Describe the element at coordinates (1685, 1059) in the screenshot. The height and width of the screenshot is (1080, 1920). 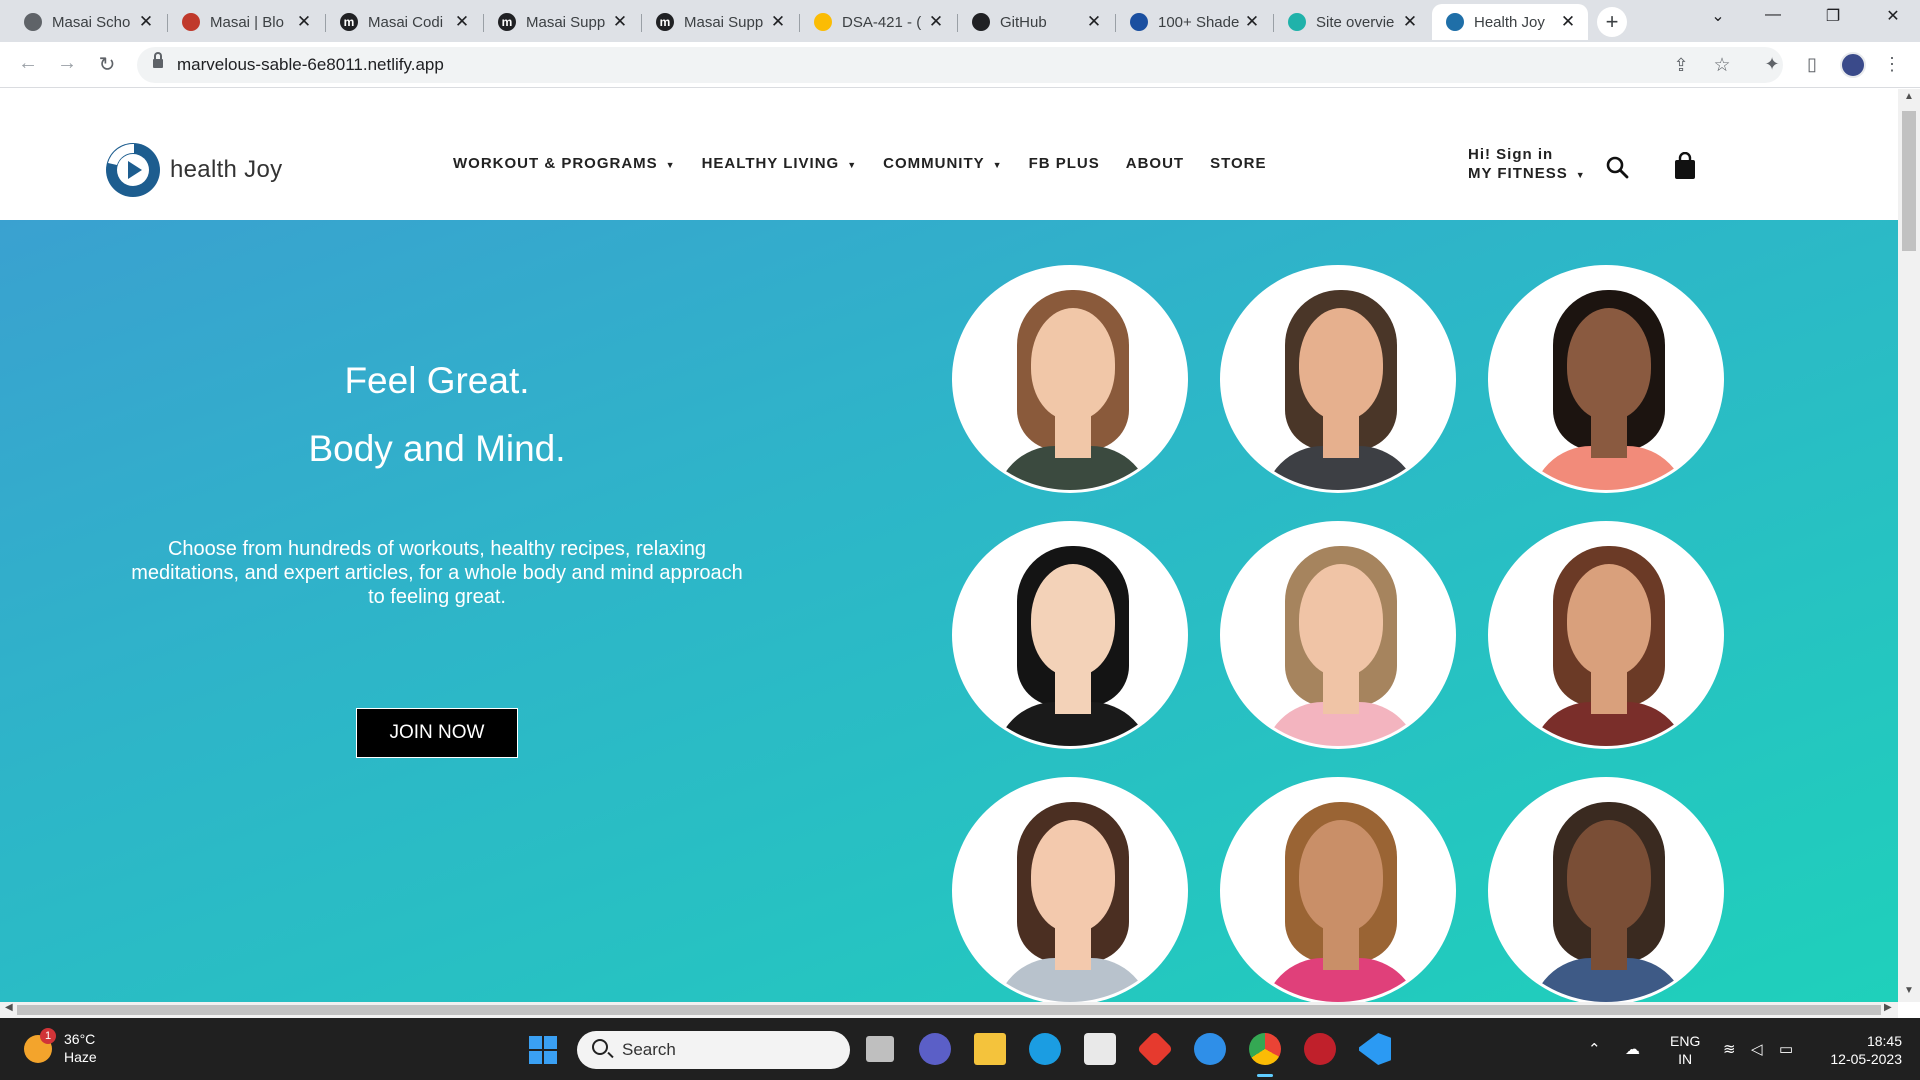
I see `region-code: IN` at that location.